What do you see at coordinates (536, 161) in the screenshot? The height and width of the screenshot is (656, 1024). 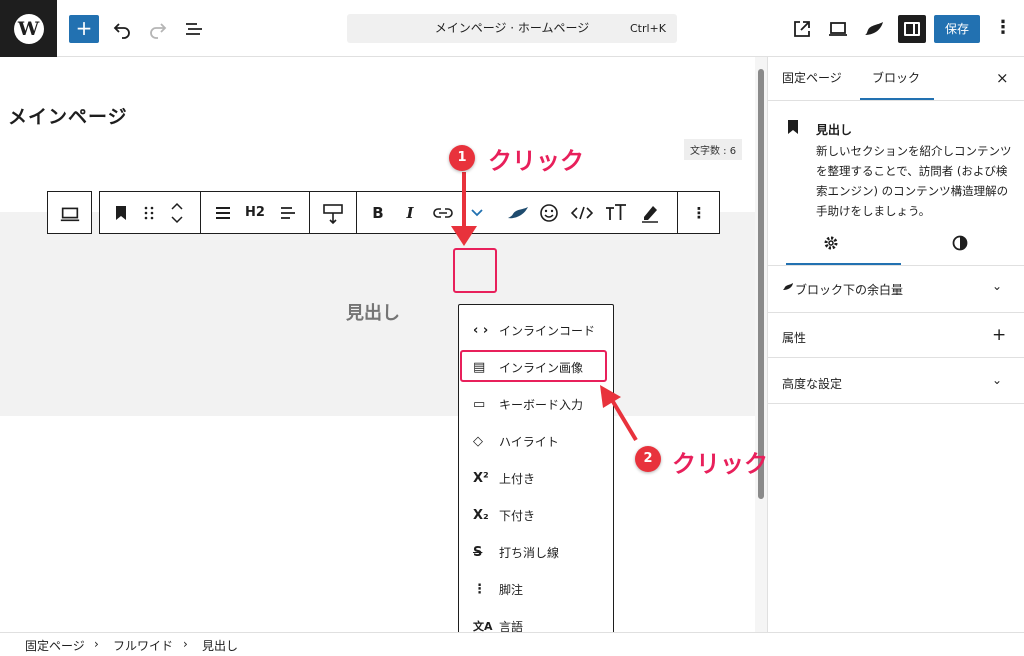 I see `step-1-label: クリック` at bounding box center [536, 161].